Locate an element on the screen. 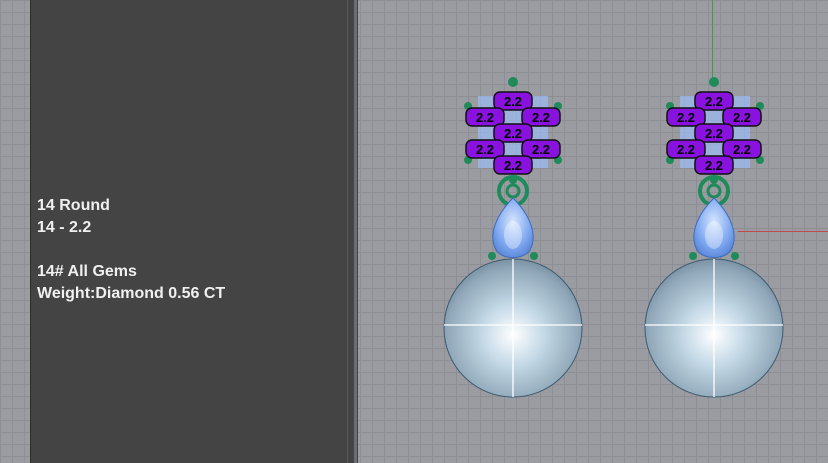 The height and width of the screenshot is (463, 828). pearl-right is located at coordinates (714, 328).